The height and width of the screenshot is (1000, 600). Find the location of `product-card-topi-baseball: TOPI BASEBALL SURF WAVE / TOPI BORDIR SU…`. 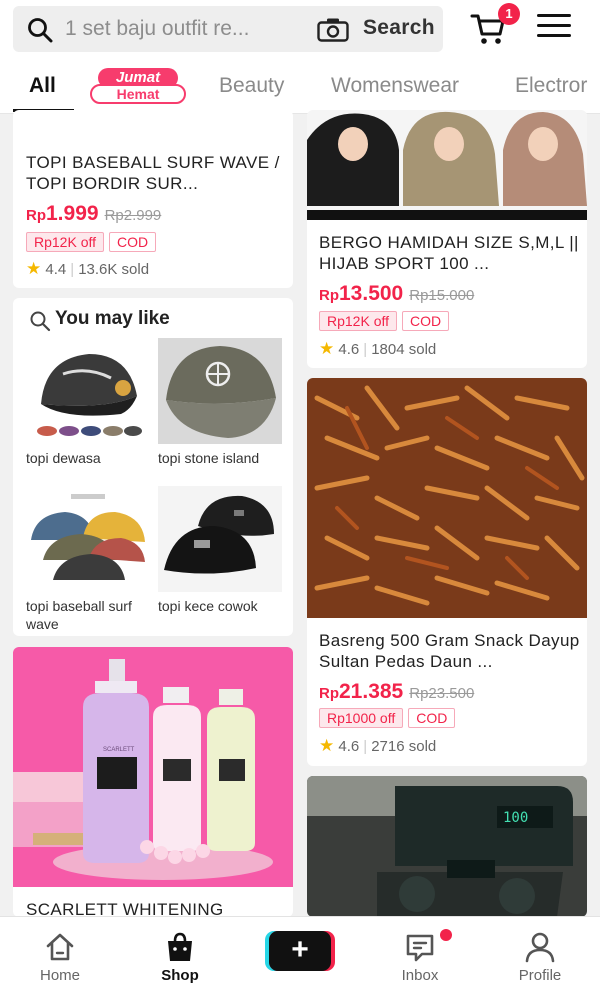

product-card-topi-baseball: TOPI BASEBALL SURF WAVE / TOPI BORDIR SU… is located at coordinates (153, 199).